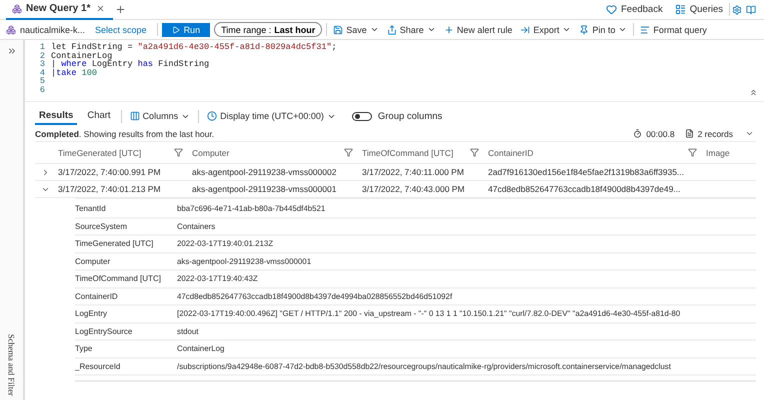  I want to click on list-icon, so click(680, 9).